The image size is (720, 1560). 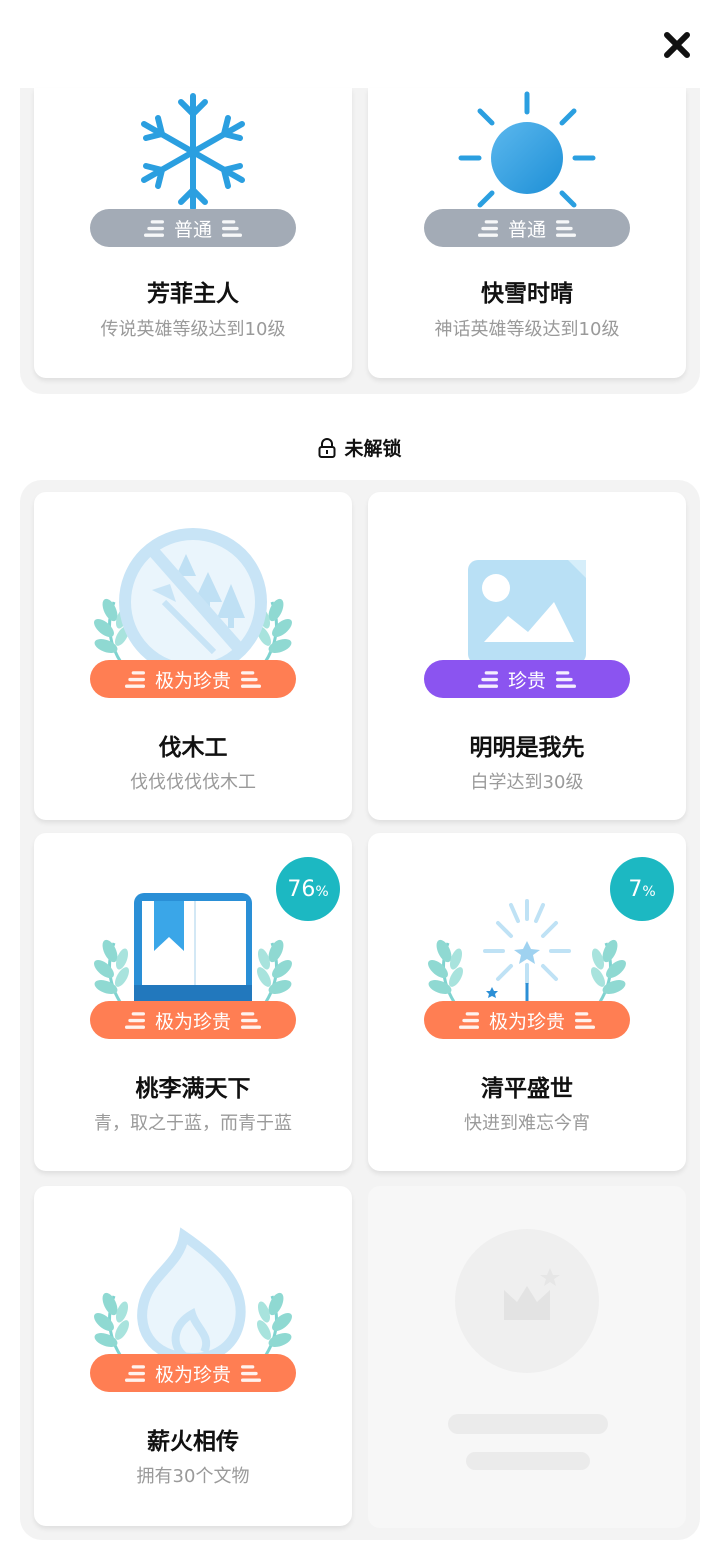 I want to click on achievement-card: 普通 芳菲主人 传说英雄等级达到10级, so click(x=193, y=233).